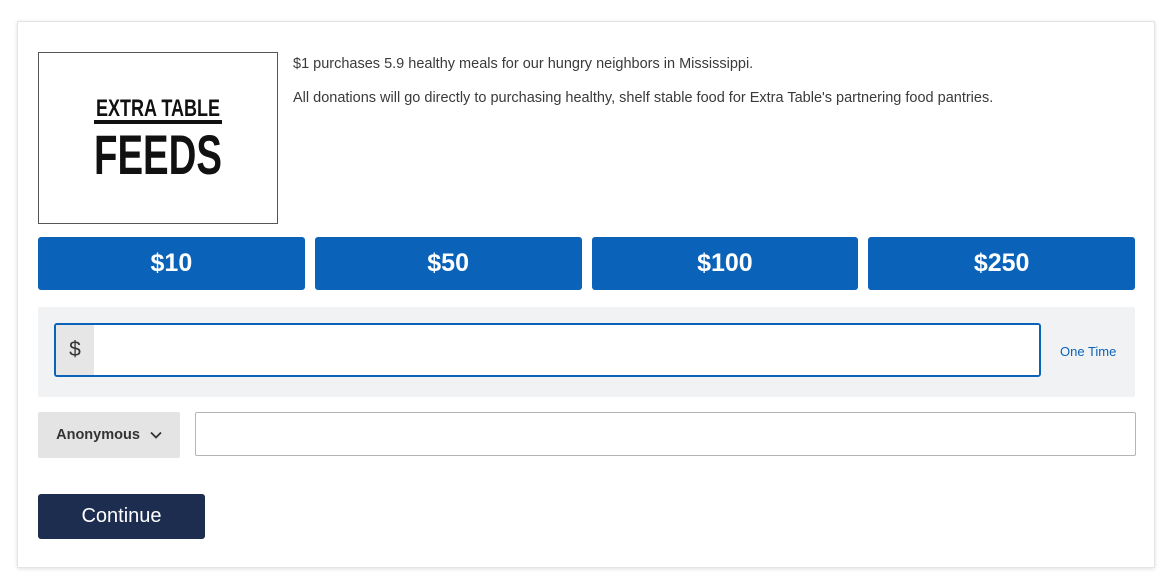 The height and width of the screenshot is (586, 1175). I want to click on custom-amount-input, so click(566, 350).